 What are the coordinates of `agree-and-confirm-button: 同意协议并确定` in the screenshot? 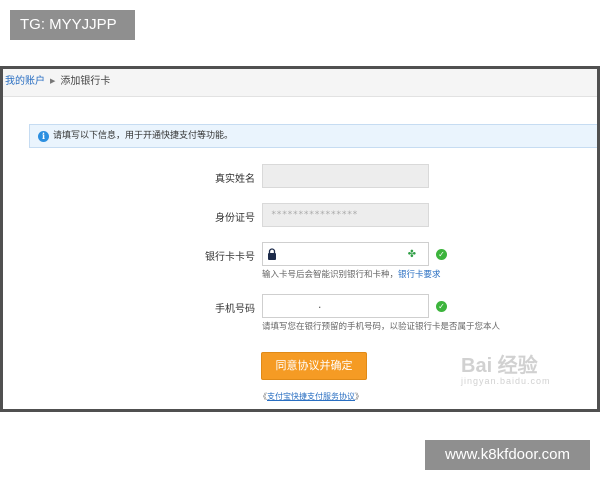 It's located at (314, 366).